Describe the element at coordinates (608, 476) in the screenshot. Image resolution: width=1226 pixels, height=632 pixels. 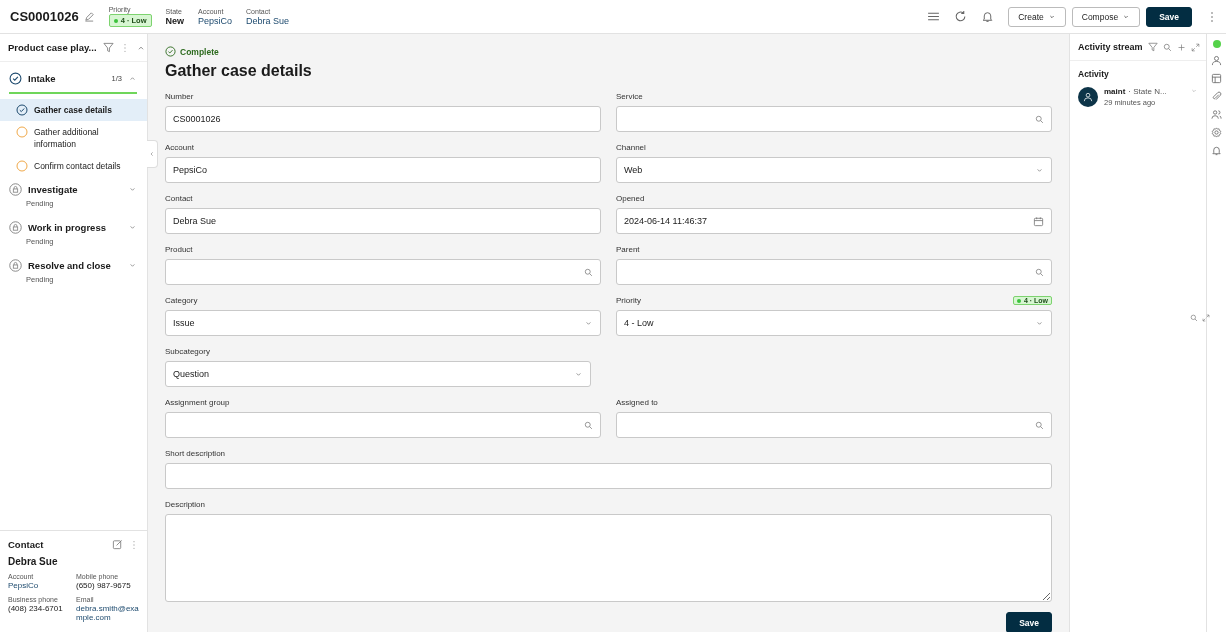
I see `input-field` at that location.